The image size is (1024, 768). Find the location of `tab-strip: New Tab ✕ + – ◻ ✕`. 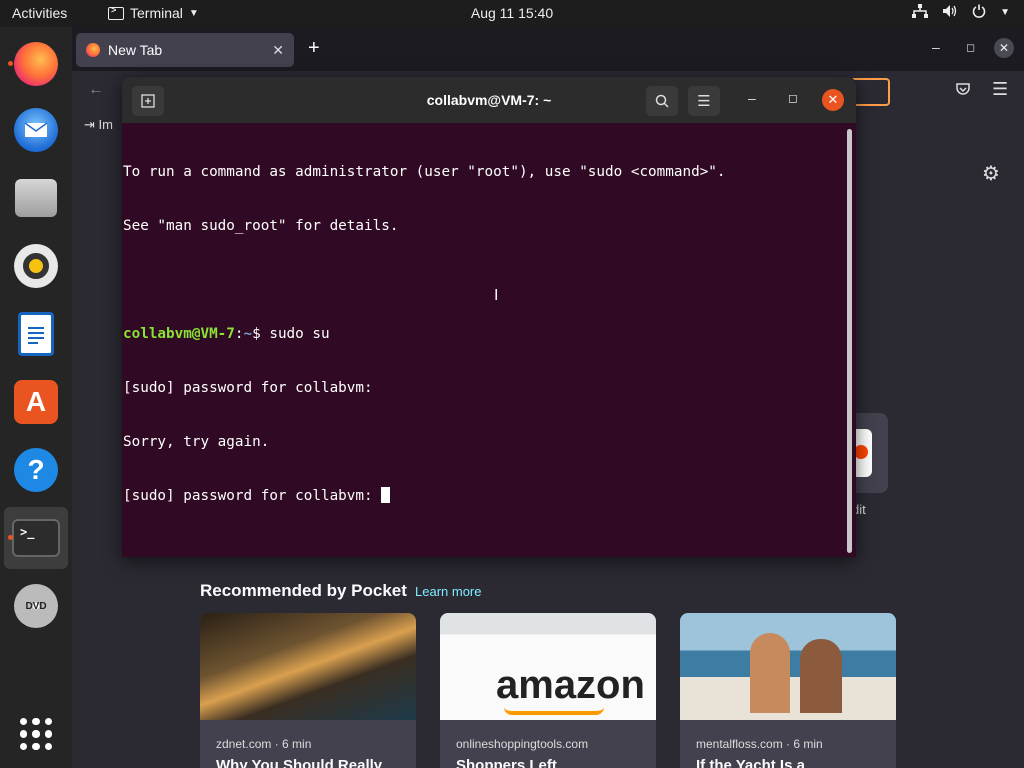

tab-strip: New Tab ✕ + – ◻ ✕ is located at coordinates (548, 49).